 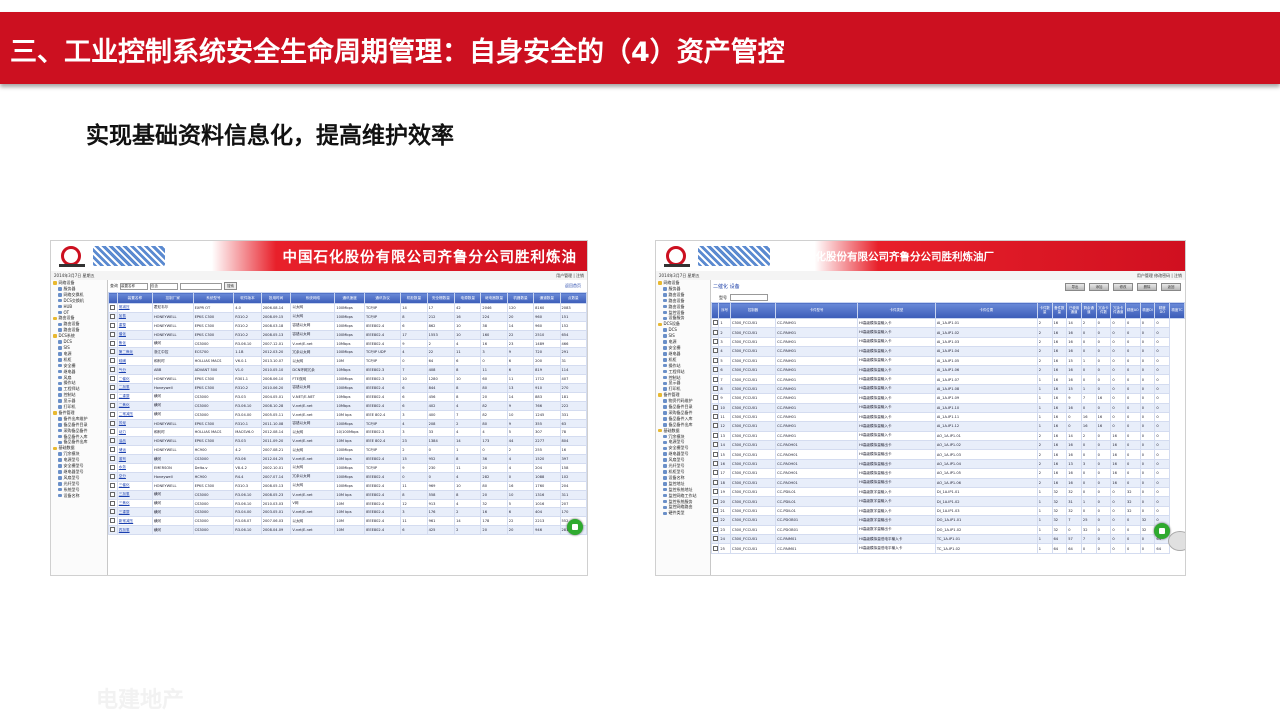 I want to click on column-header: 安全栅数量, so click(x=441, y=298).